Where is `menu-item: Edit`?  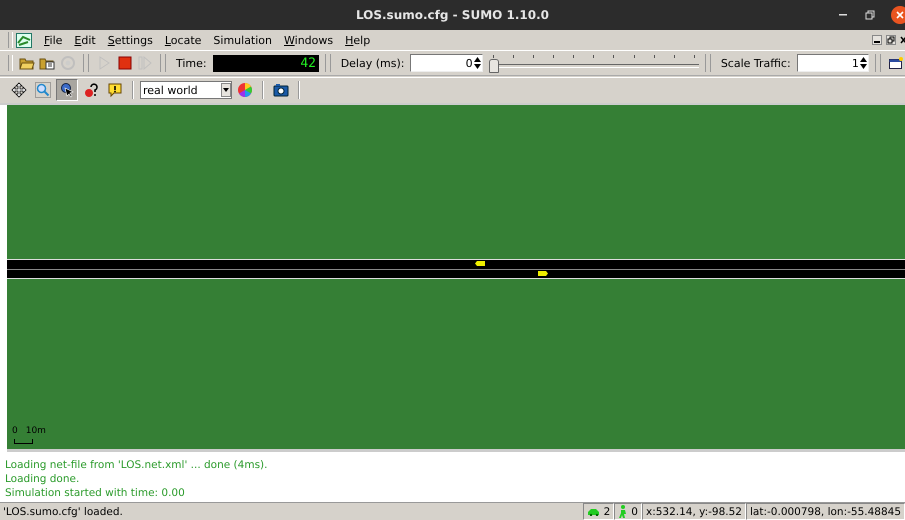
menu-item: Edit is located at coordinates (85, 40).